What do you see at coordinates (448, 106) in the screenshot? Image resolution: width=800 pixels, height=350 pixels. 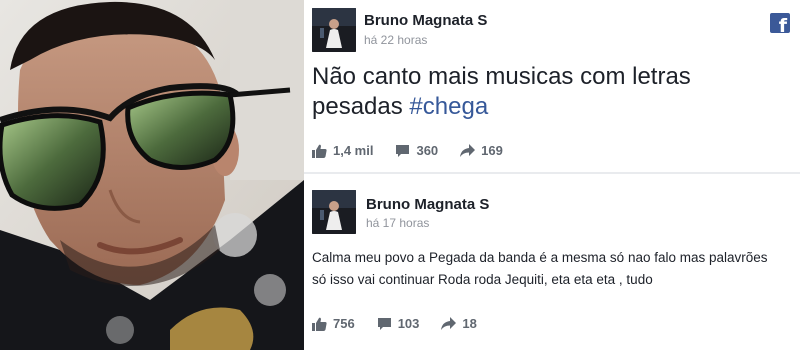 I see `hashtag-link: #chega` at bounding box center [448, 106].